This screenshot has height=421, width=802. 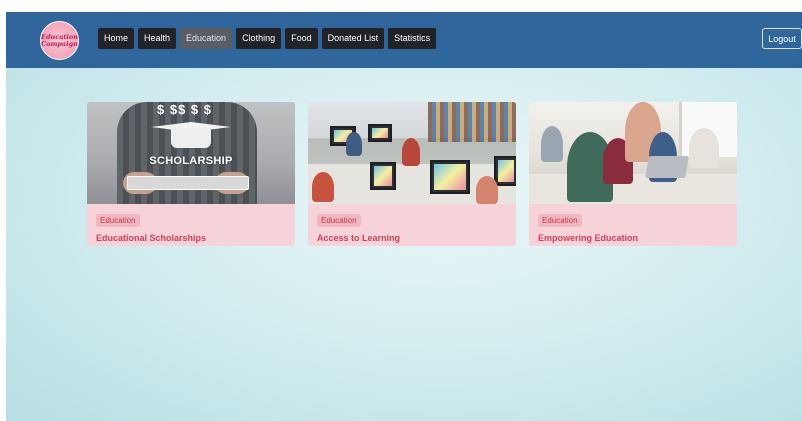 I want to click on nav-food-button: Food, so click(x=301, y=38).